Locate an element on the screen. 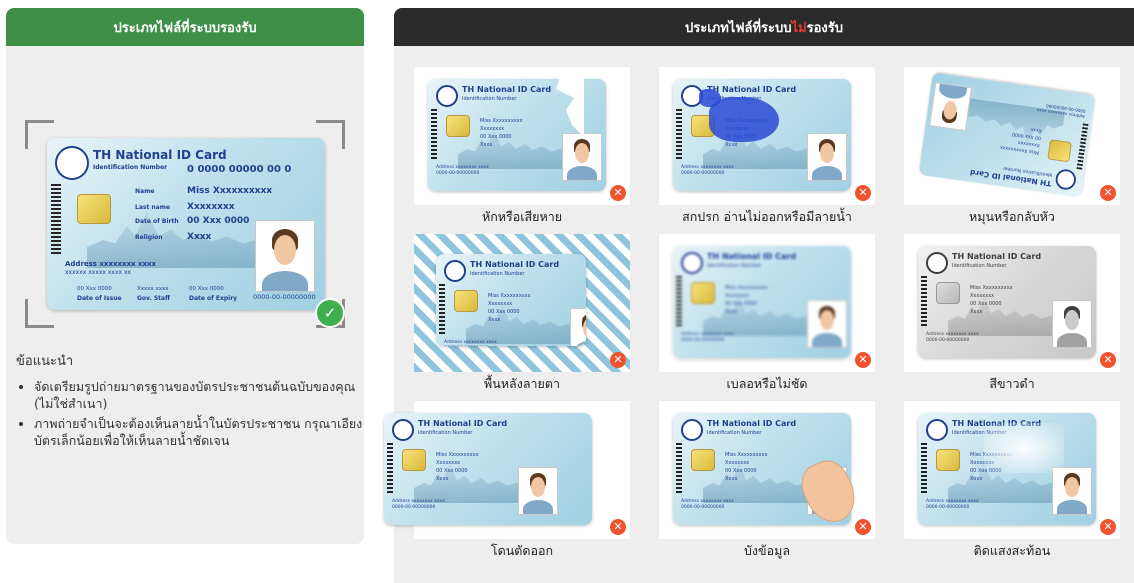 This screenshot has width=1134, height=583. row-label: Name is located at coordinates (145, 191).